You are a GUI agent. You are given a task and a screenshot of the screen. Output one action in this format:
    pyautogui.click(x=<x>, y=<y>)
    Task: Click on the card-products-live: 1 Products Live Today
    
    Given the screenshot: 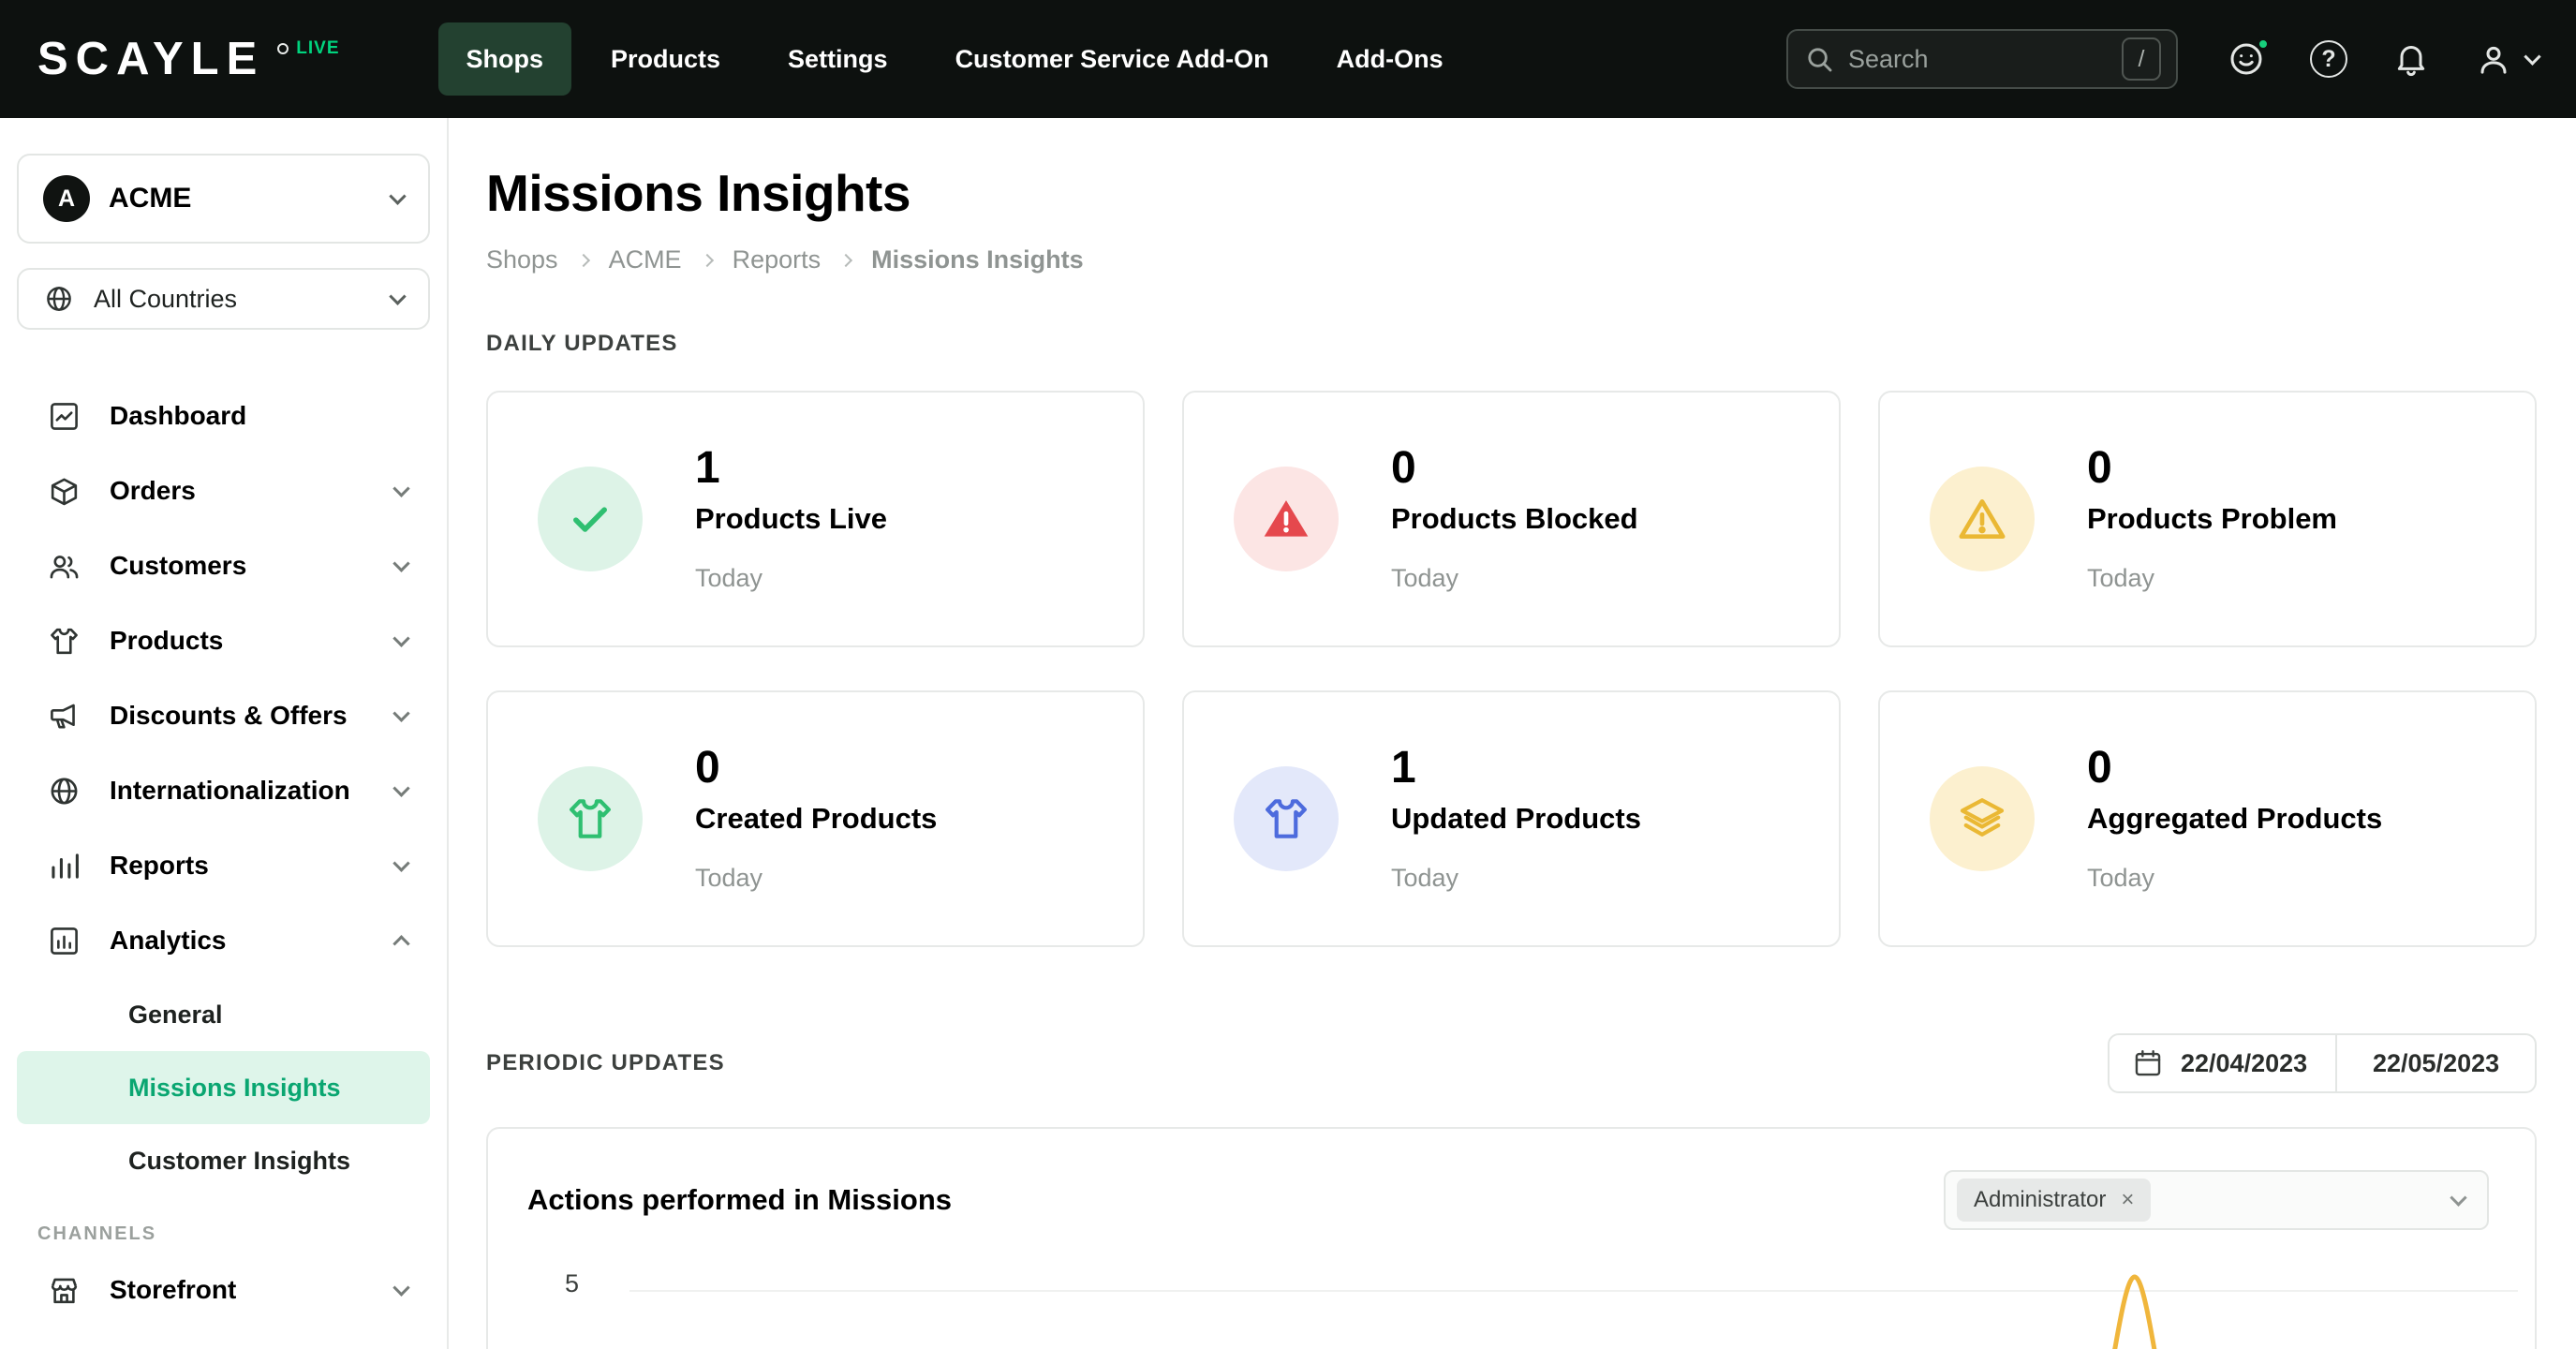 What is the action you would take?
    pyautogui.click(x=815, y=519)
    